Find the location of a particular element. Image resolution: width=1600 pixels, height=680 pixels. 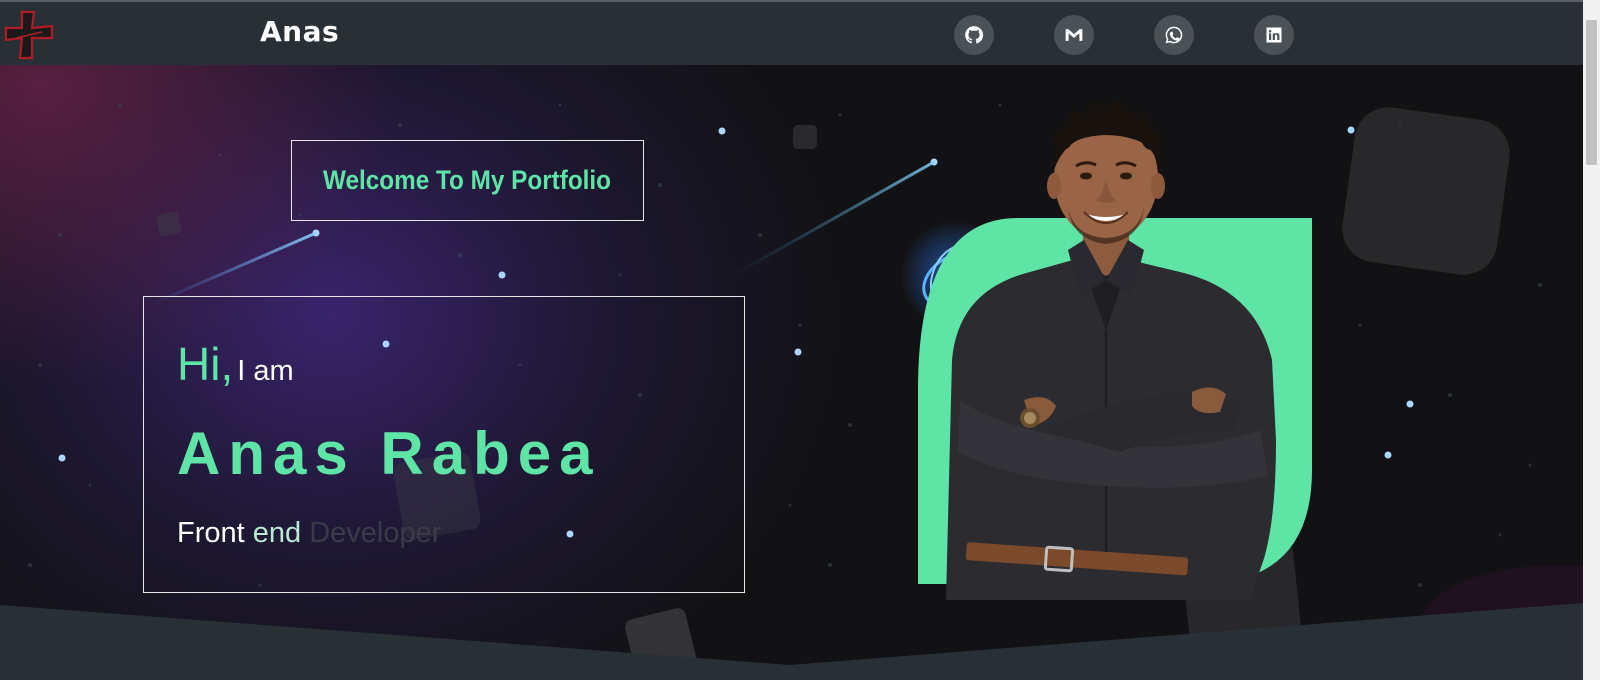

logo-icon is located at coordinates (29, 35).